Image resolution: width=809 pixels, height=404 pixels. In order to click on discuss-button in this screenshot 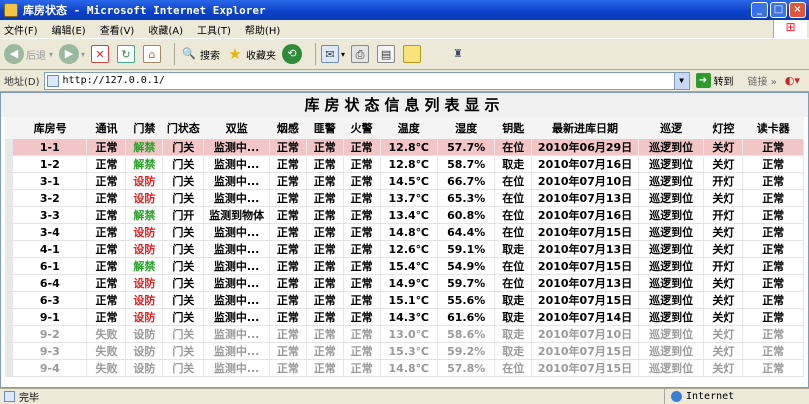, I will do `click(413, 54)`.